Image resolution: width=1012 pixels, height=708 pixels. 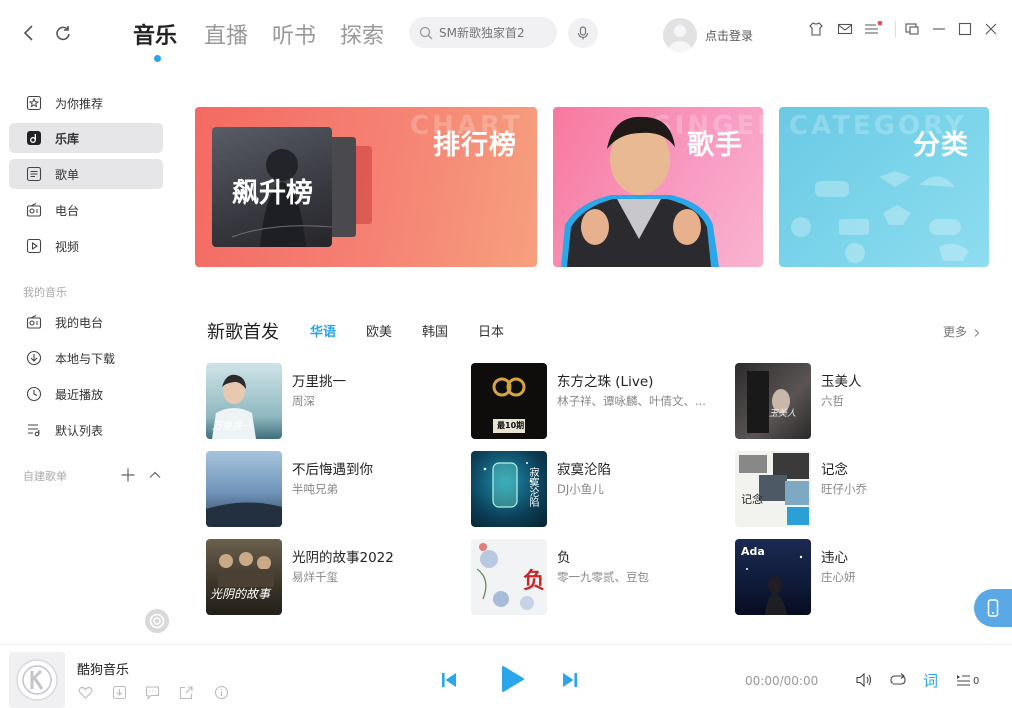 What do you see at coordinates (272, 187) in the screenshot?
I see `chart-cover: 飙升榜` at bounding box center [272, 187].